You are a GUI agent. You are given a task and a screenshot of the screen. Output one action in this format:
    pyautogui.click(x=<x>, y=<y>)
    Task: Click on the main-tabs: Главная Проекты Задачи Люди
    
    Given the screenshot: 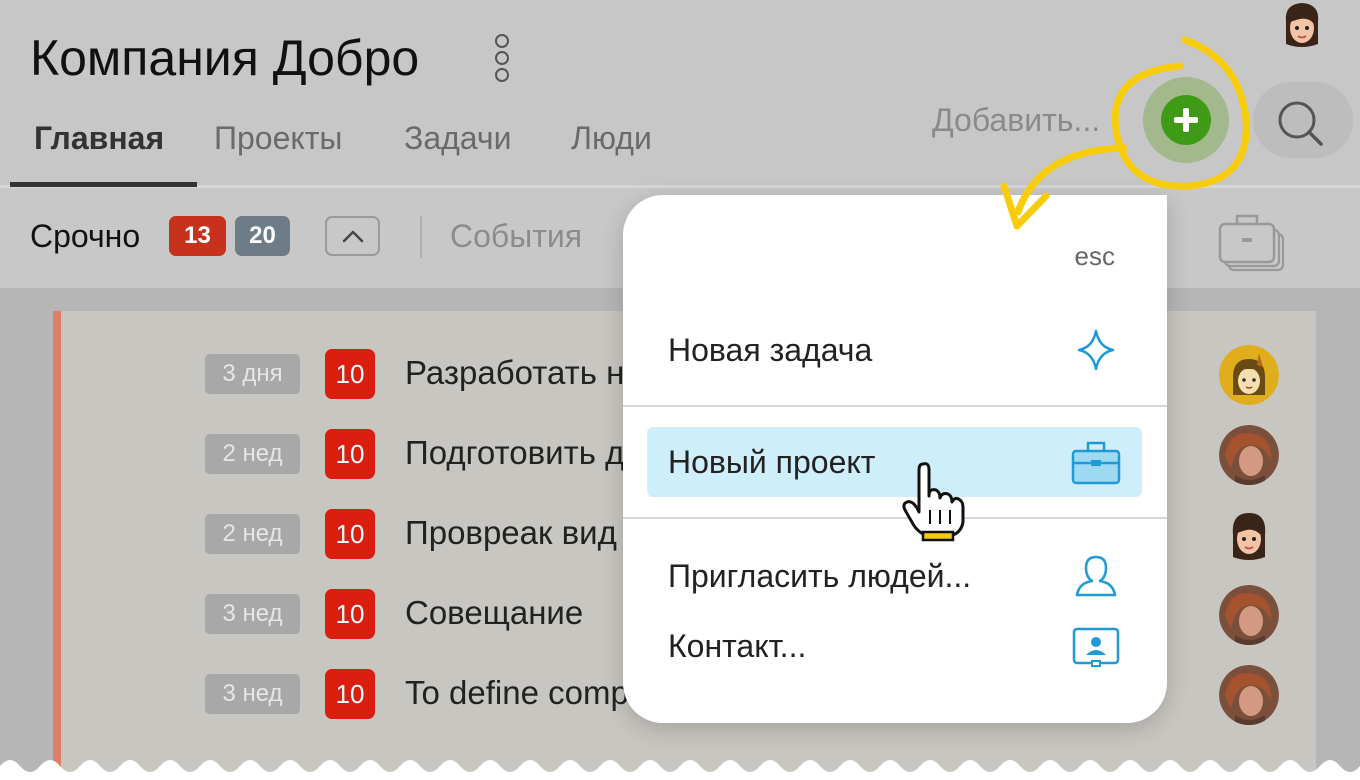 What is the action you would take?
    pyautogui.click(x=360, y=149)
    